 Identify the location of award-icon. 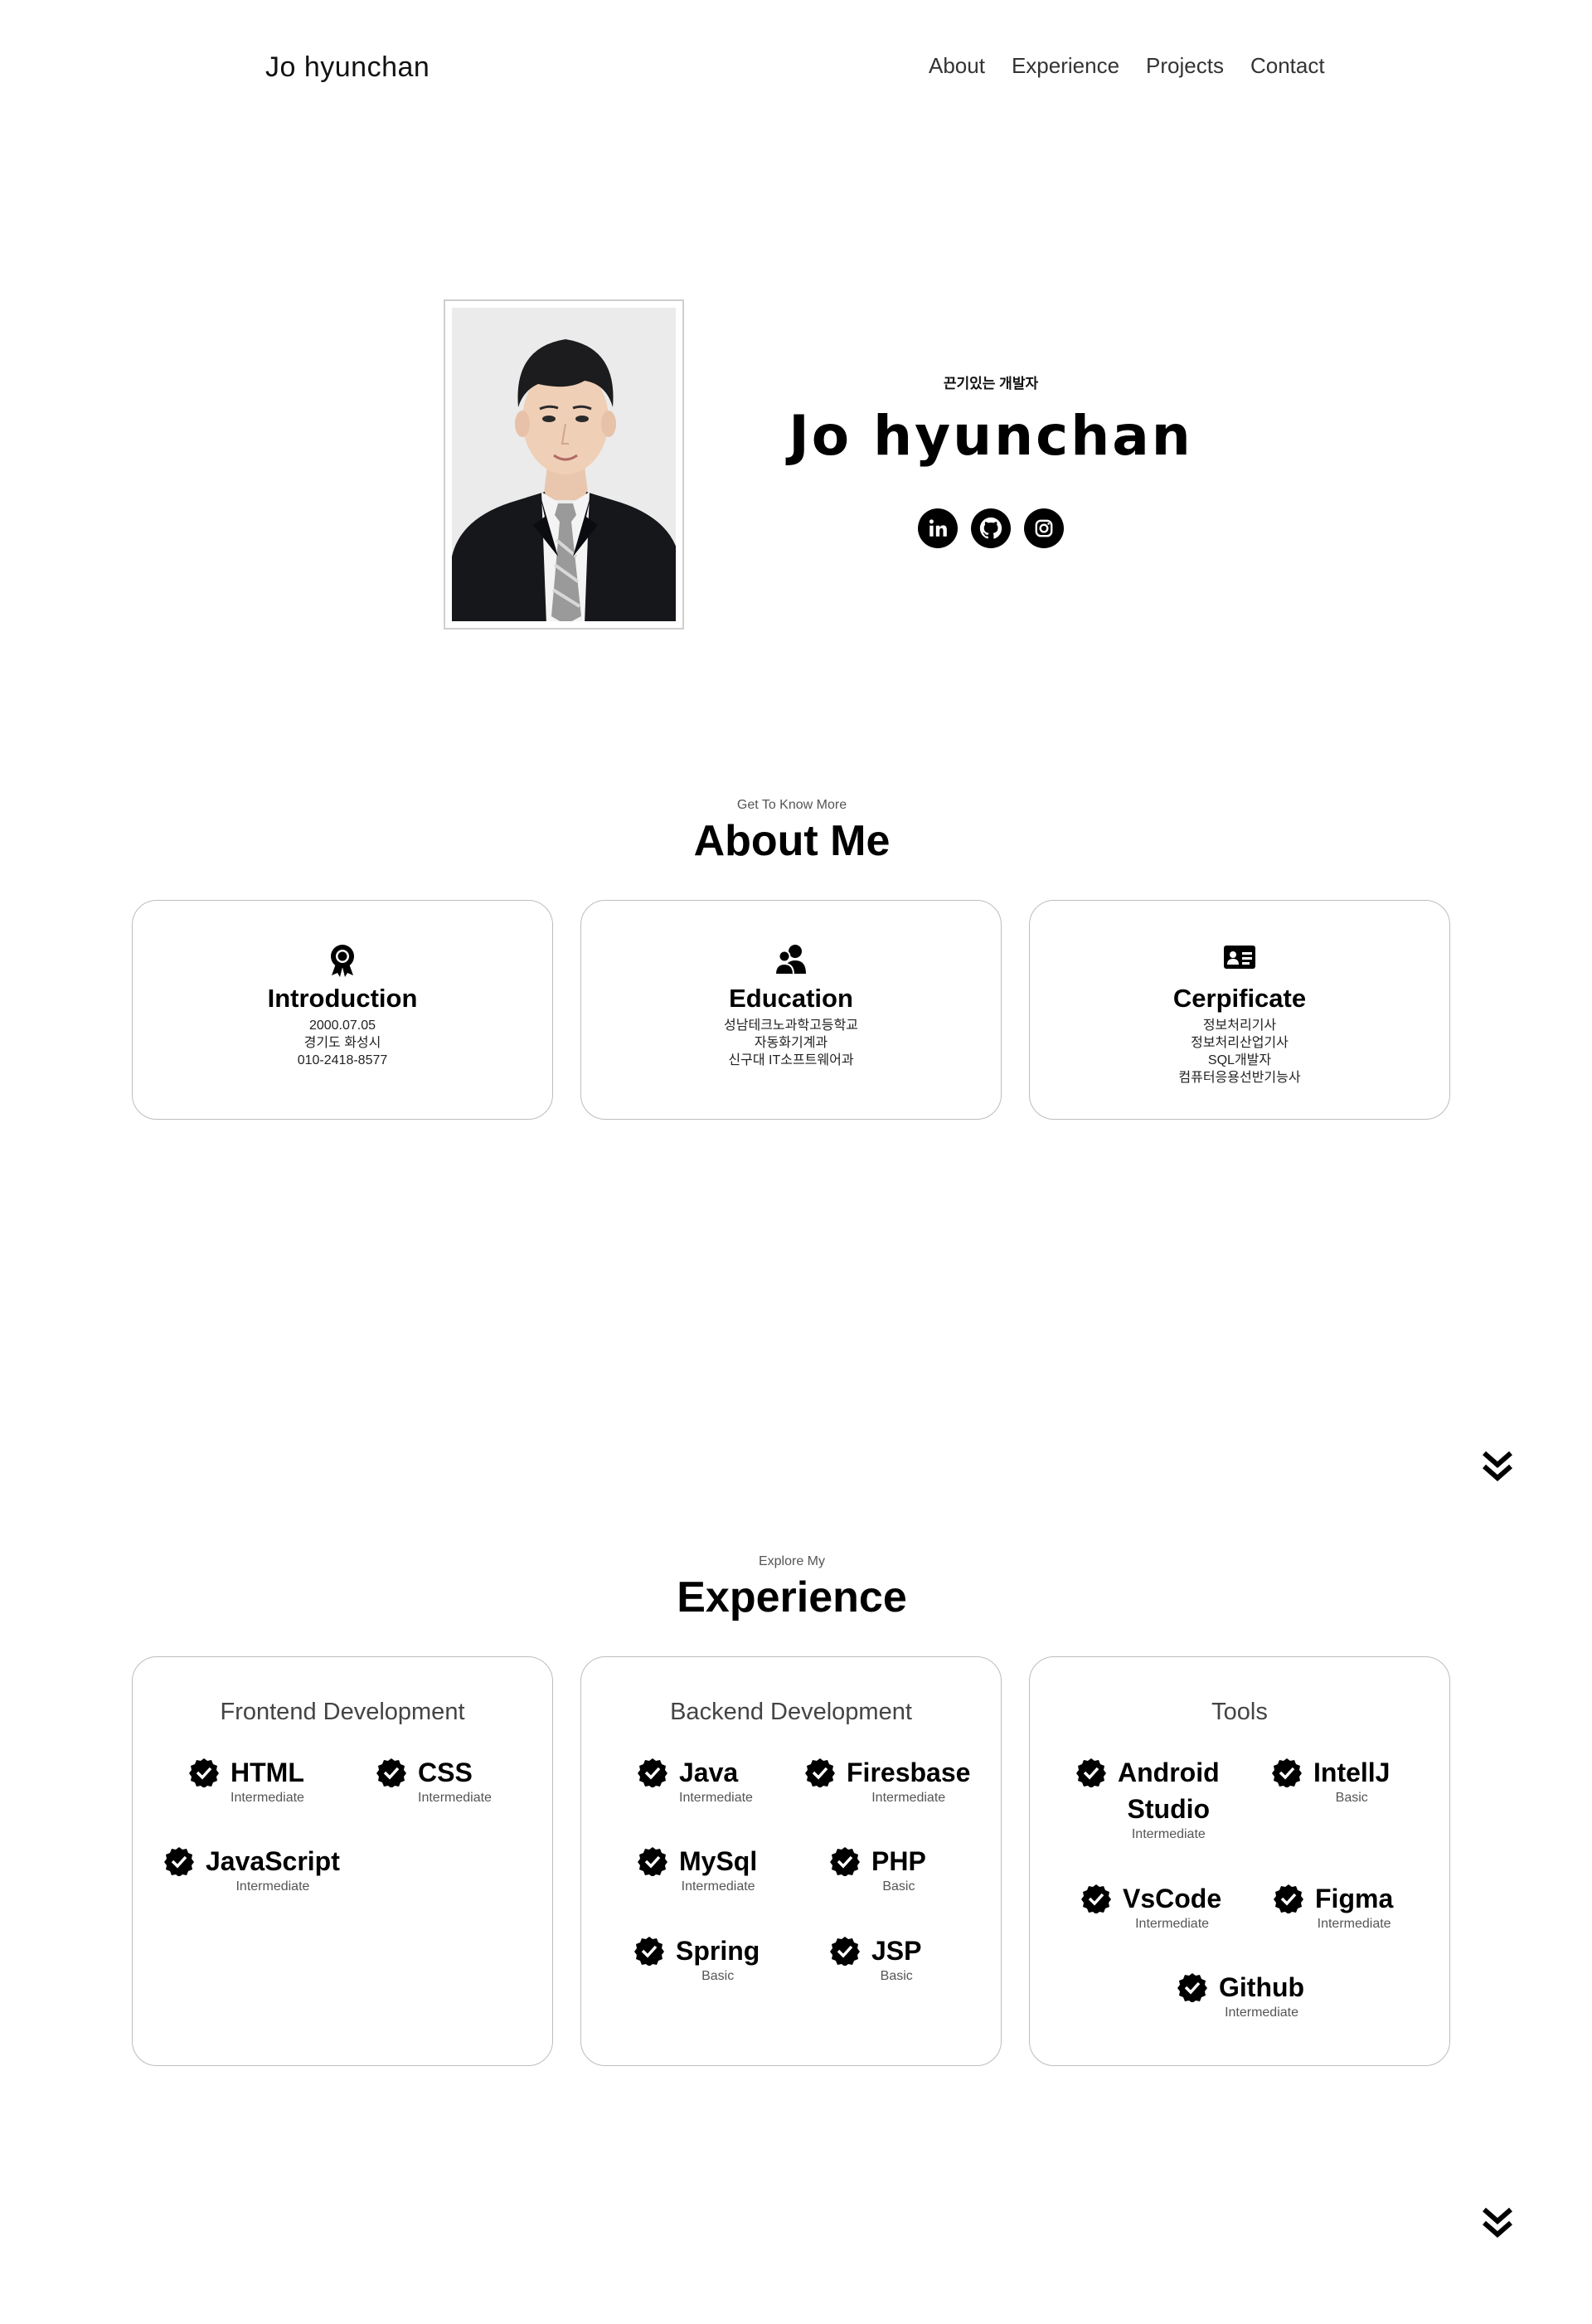
(342, 960).